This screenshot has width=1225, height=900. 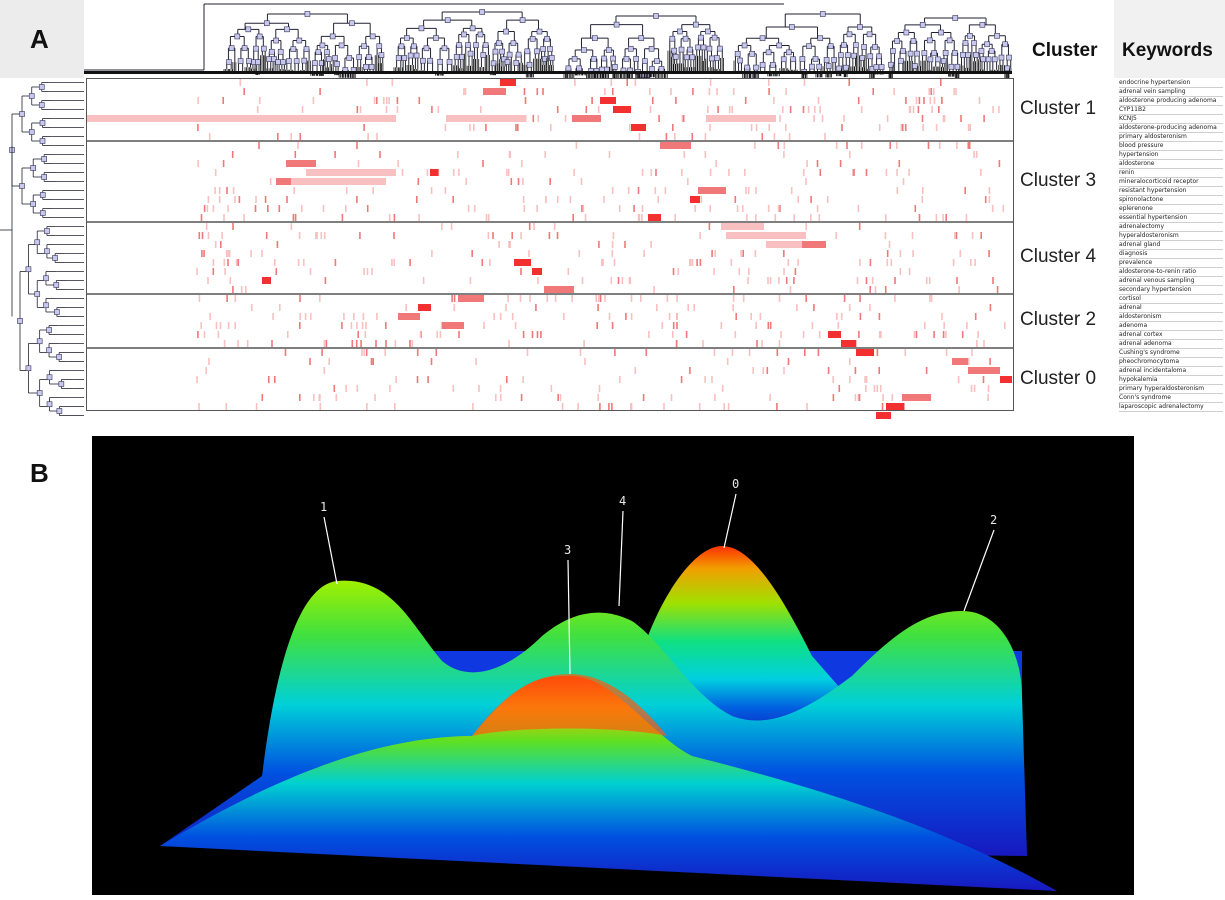 What do you see at coordinates (735, 484) in the screenshot?
I see `peak-label: 0` at bounding box center [735, 484].